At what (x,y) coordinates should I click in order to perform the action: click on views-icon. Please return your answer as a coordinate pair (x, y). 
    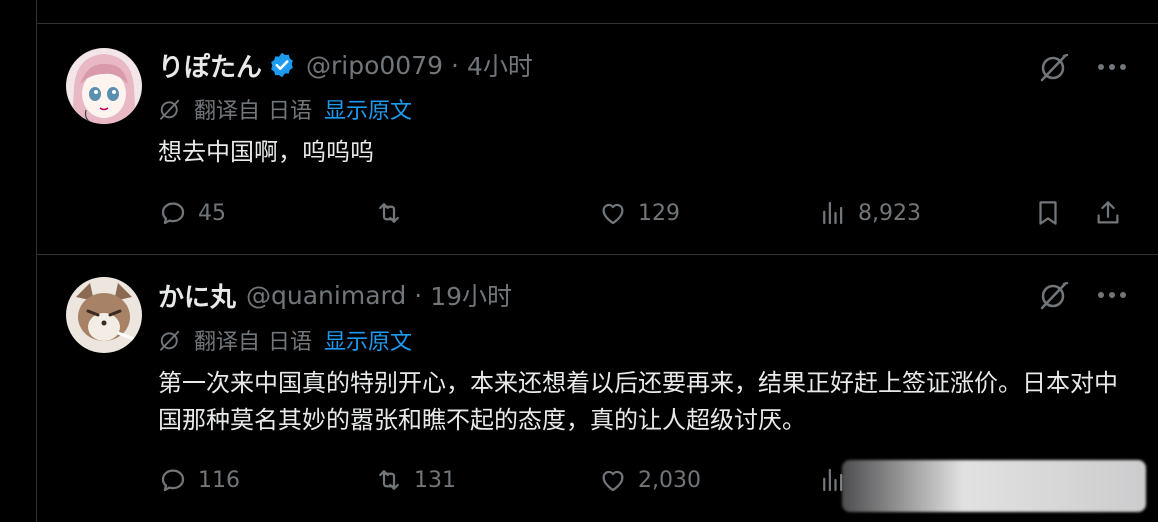
    Looking at the image, I should click on (833, 213).